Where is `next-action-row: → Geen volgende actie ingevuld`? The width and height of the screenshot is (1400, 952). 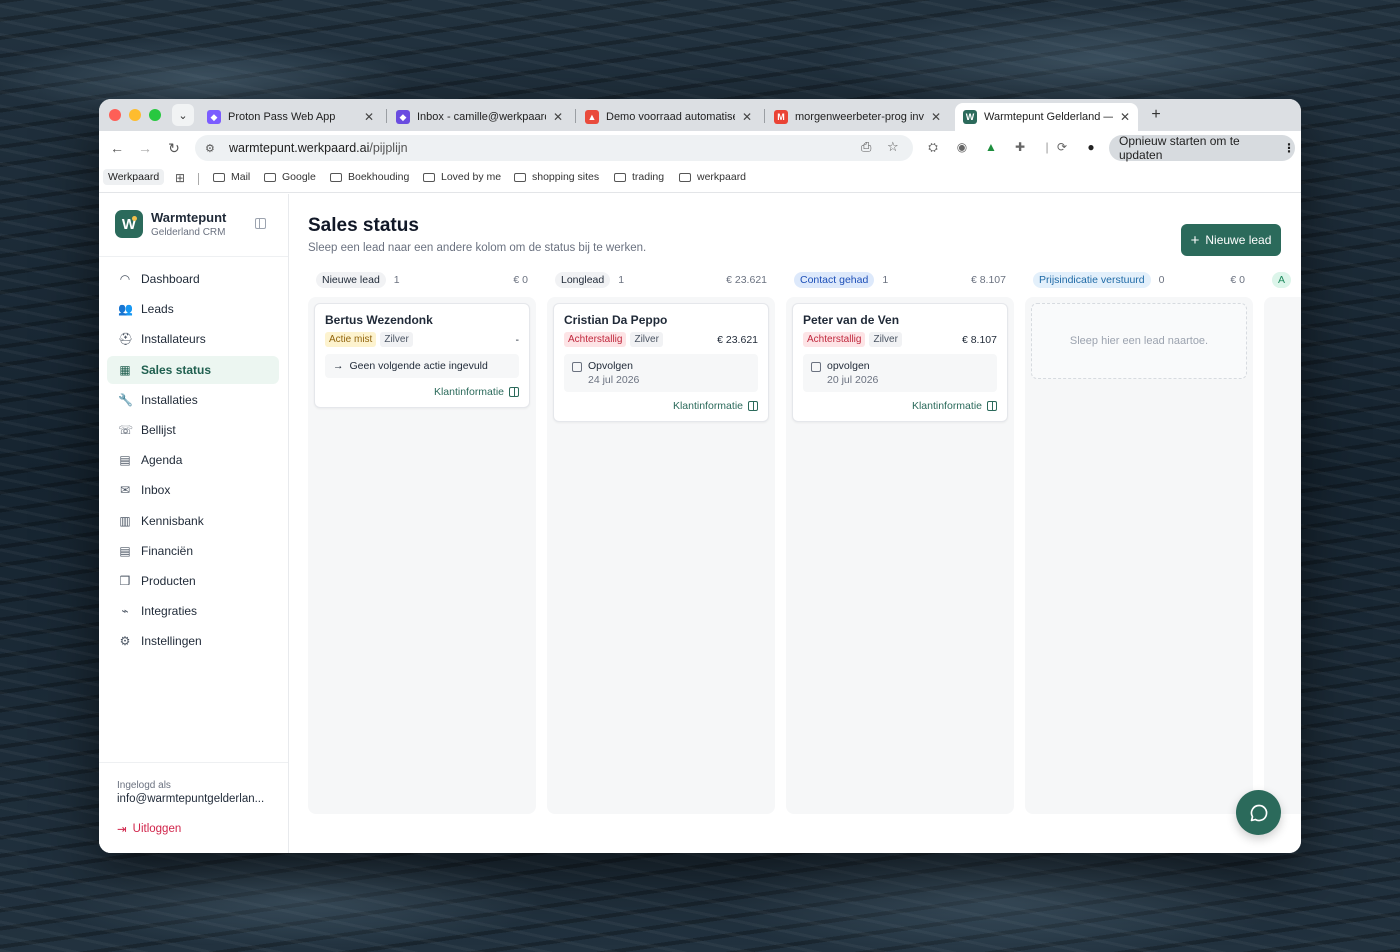
next-action-row: → Geen volgende actie ingevuld is located at coordinates (422, 366).